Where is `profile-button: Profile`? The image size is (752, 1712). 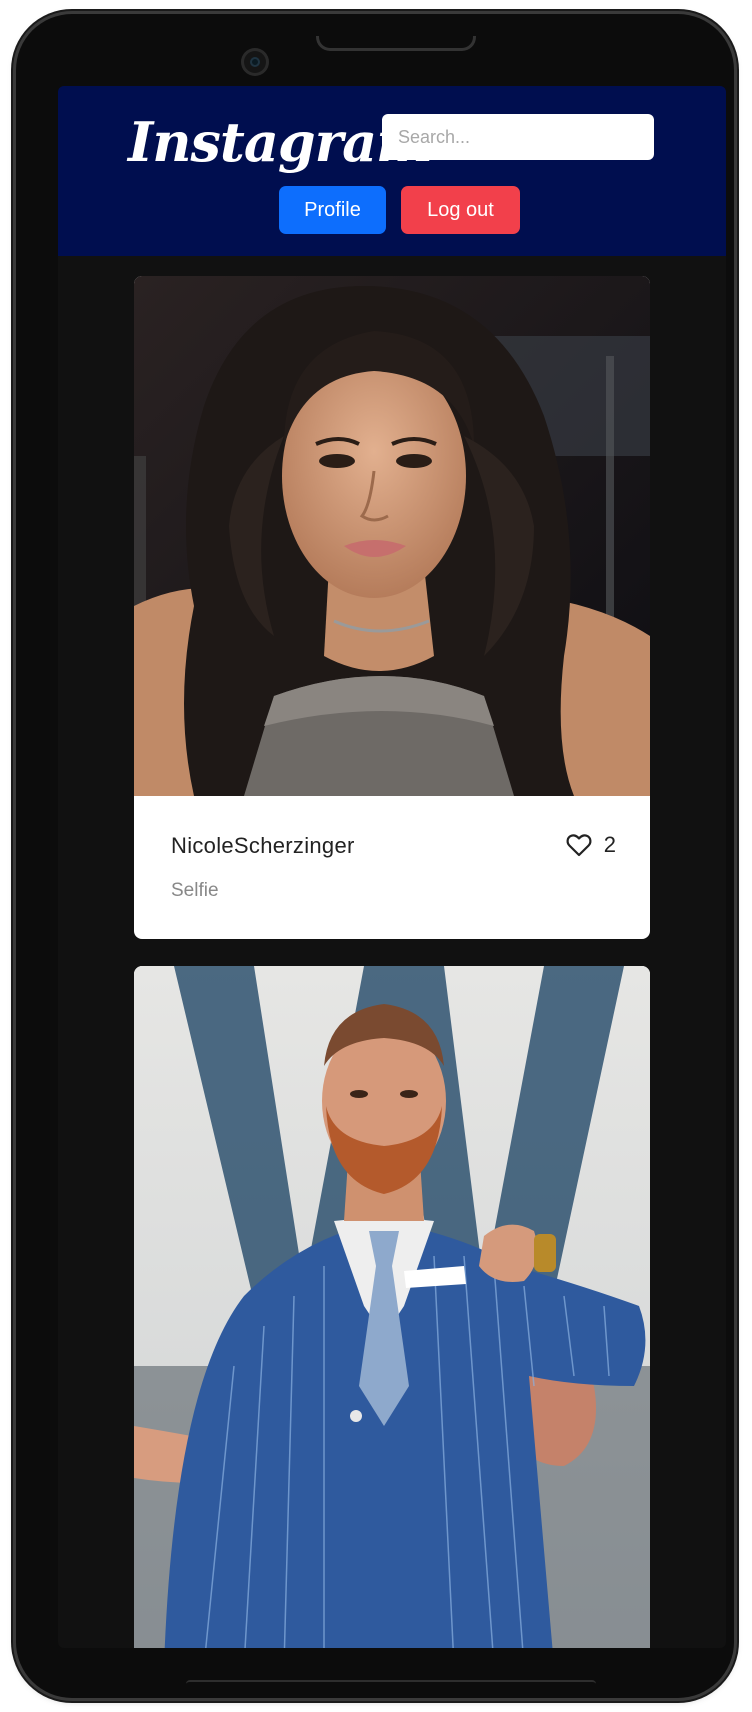
profile-button: Profile is located at coordinates (332, 210).